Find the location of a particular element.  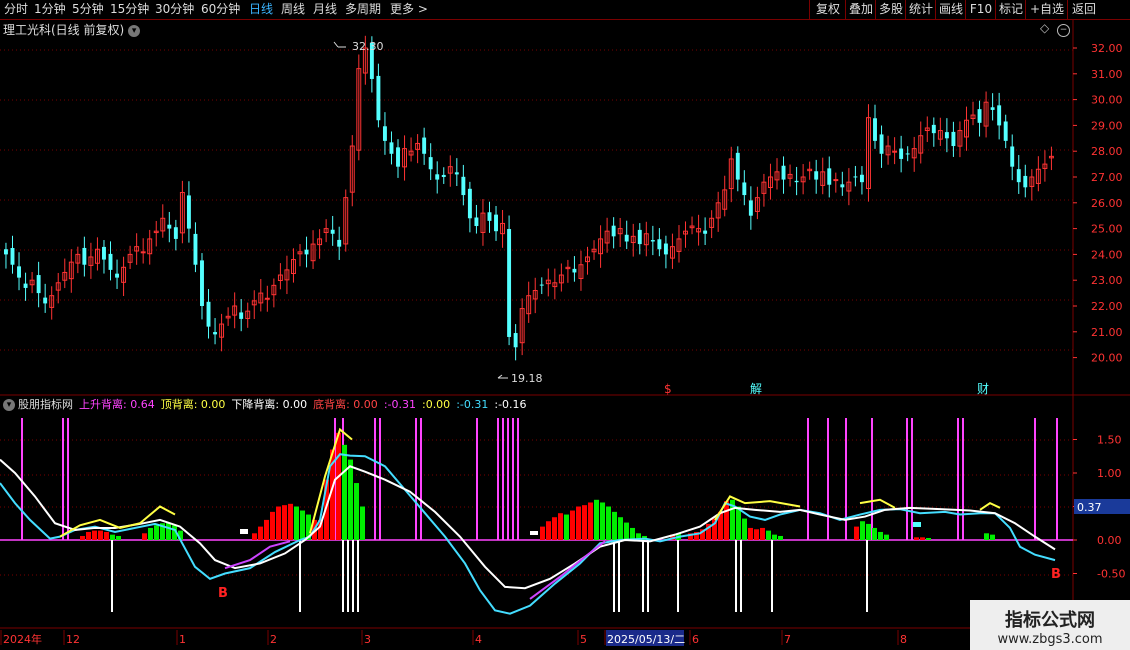

timeline-label-7: 2025/05/13/二 is located at coordinates (646, 639).